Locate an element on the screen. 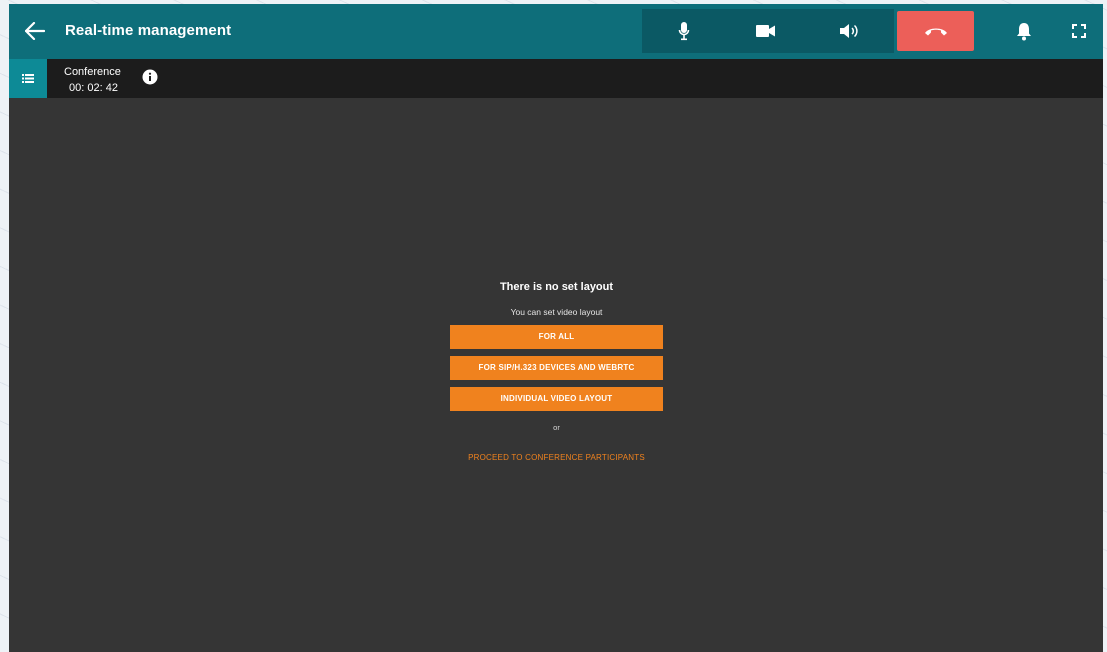  info-icon is located at coordinates (150, 77).